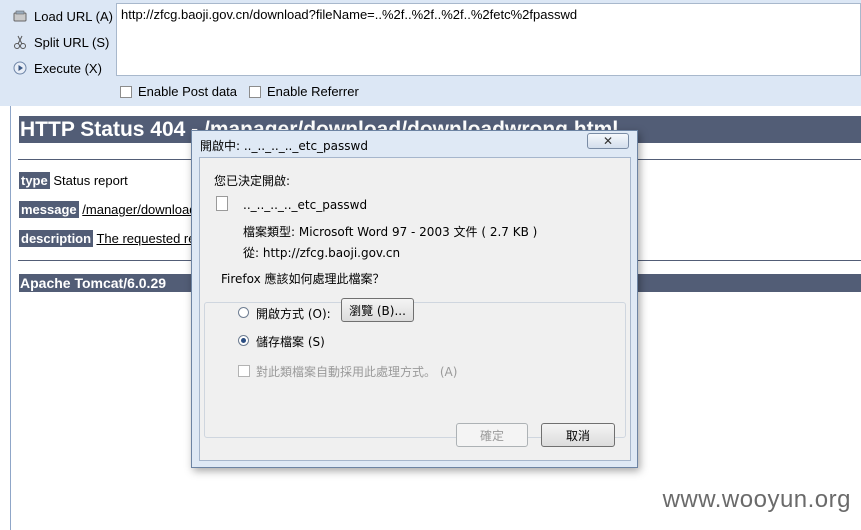 This screenshot has width=861, height=530. I want to click on enable-post-checkbox: Enable Post data, so click(178, 91).